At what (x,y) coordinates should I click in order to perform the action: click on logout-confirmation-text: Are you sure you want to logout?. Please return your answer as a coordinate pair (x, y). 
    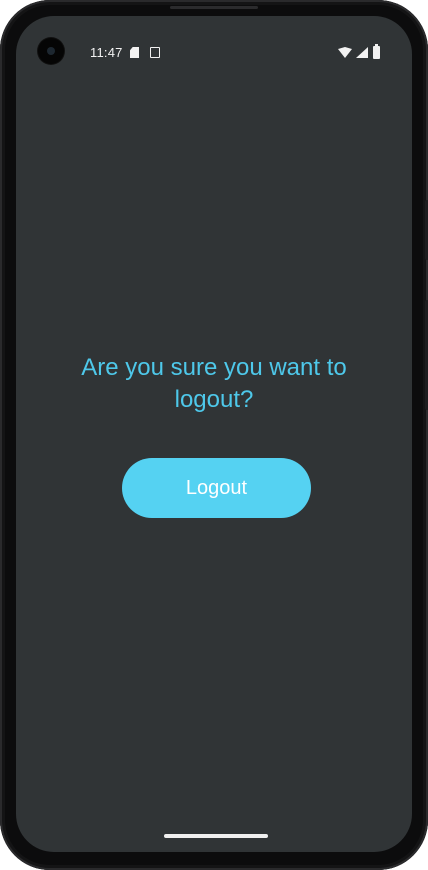
    Looking at the image, I should click on (214, 383).